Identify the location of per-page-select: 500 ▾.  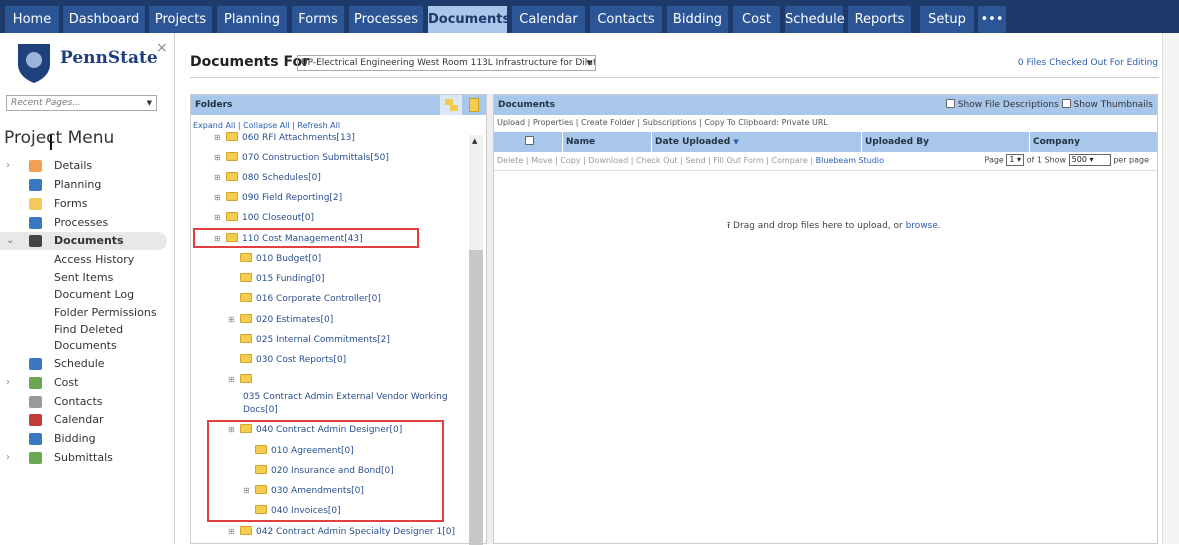
(1089, 160).